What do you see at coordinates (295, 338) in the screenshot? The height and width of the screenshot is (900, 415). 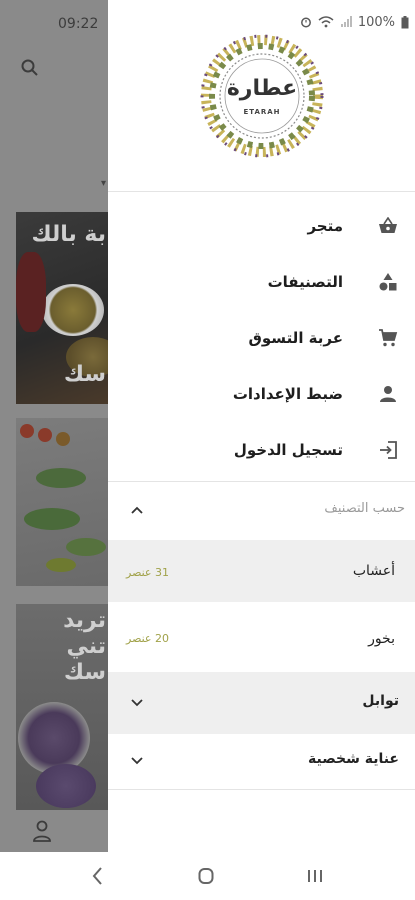 I see `menu-item-label: عربة التسوق` at bounding box center [295, 338].